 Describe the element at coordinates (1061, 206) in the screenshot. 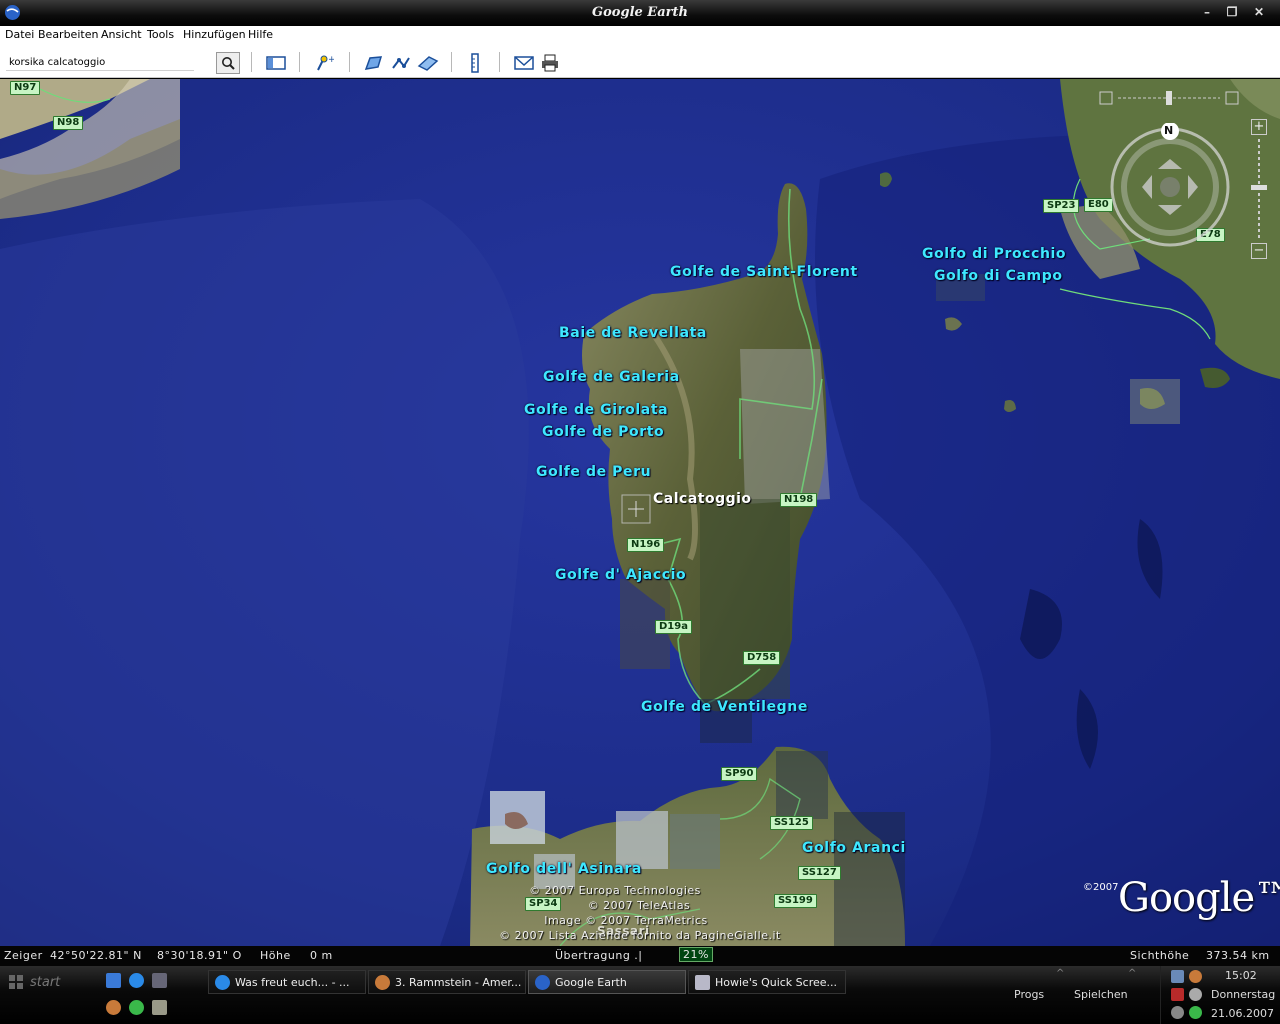

I see `road-shield: SP23` at that location.